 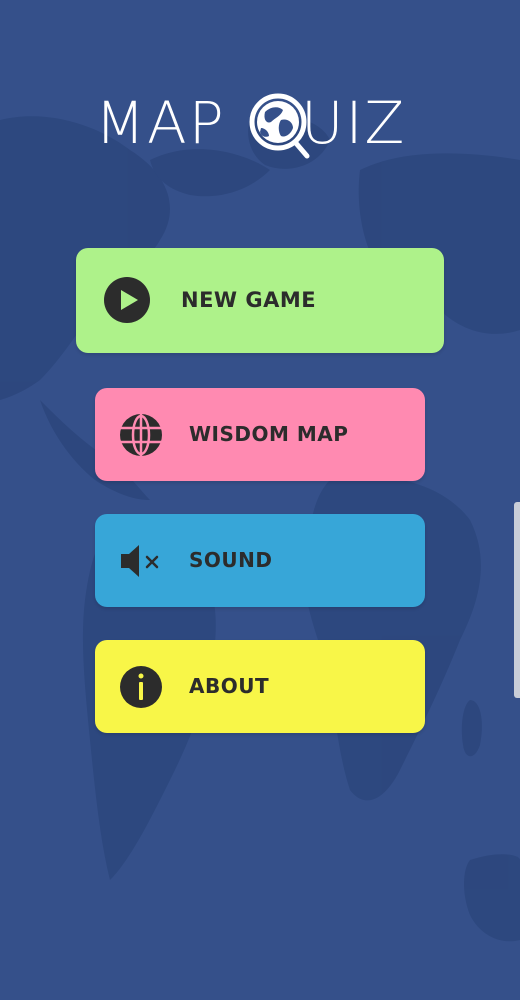 I want to click on app-logo: MAP UIZ, so click(x=260, y=128).